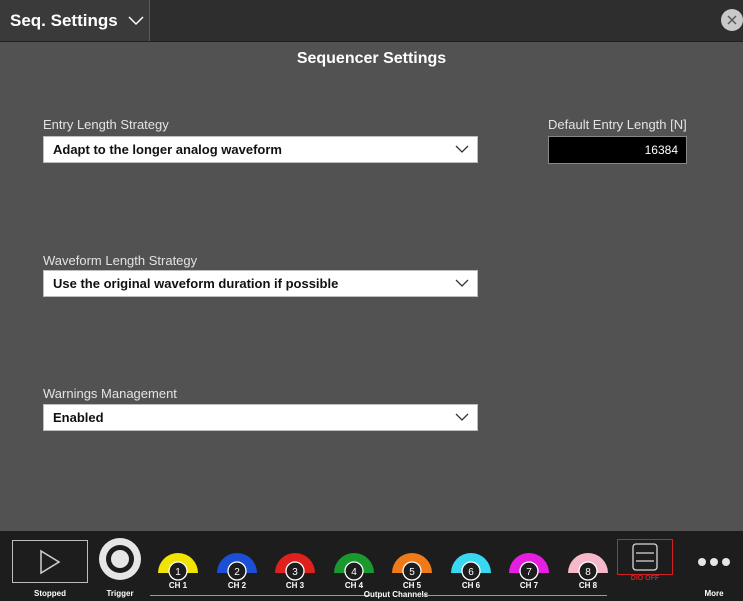  Describe the element at coordinates (78, 417) in the screenshot. I see `warnings-value: Enabled` at that location.